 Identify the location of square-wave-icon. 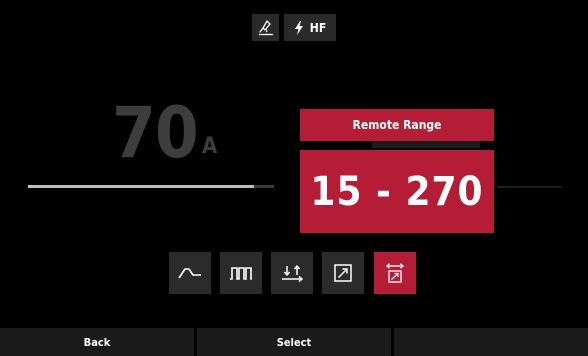
(241, 273).